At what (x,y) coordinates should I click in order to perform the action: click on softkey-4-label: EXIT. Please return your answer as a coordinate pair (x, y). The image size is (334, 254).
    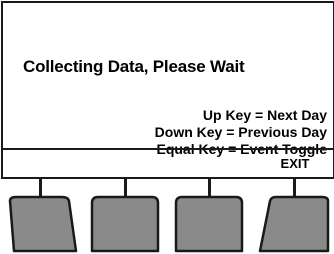
    Looking at the image, I should click on (295, 163).